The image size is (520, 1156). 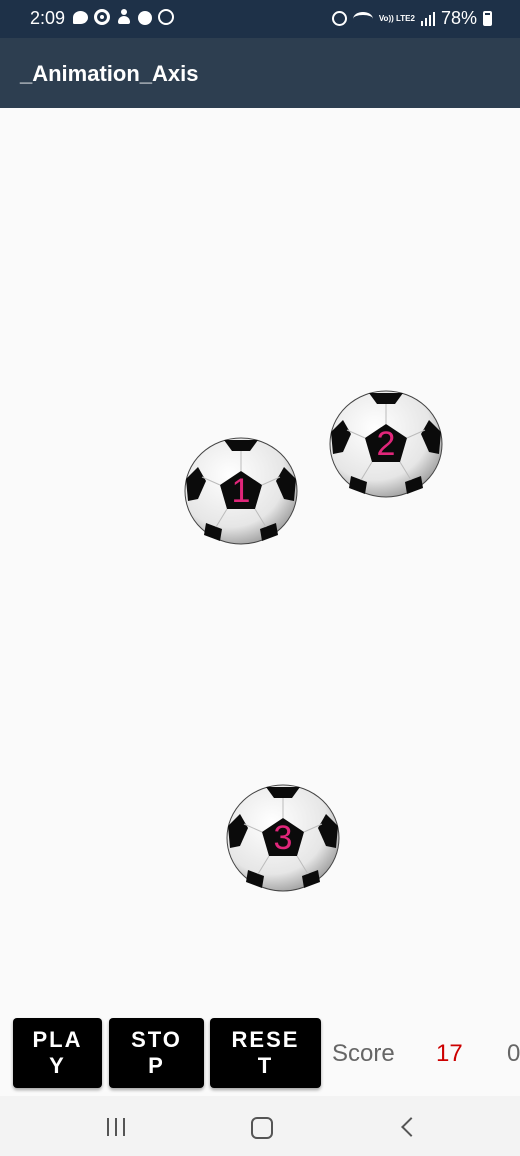 What do you see at coordinates (339, 18) in the screenshot?
I see `alarm-icon` at bounding box center [339, 18].